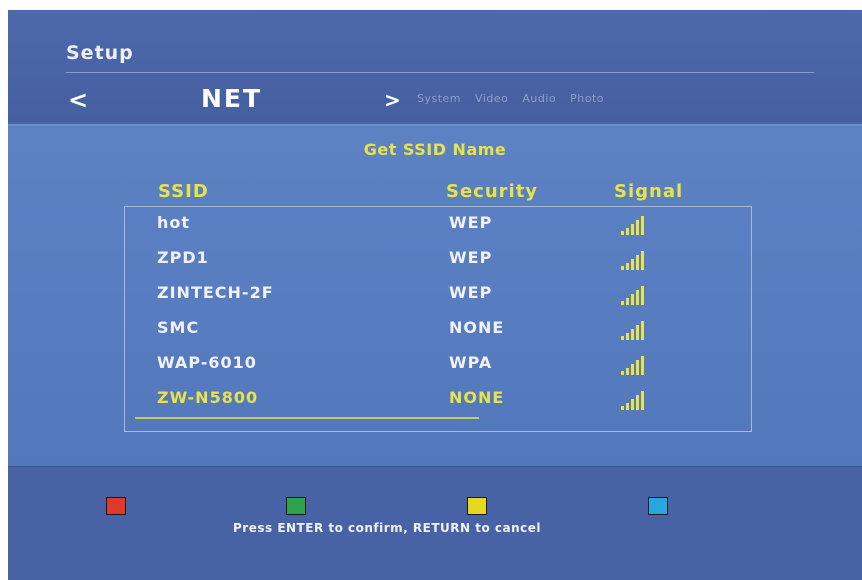  Describe the element at coordinates (232, 98) in the screenshot. I see `current-section-label: NET` at that location.